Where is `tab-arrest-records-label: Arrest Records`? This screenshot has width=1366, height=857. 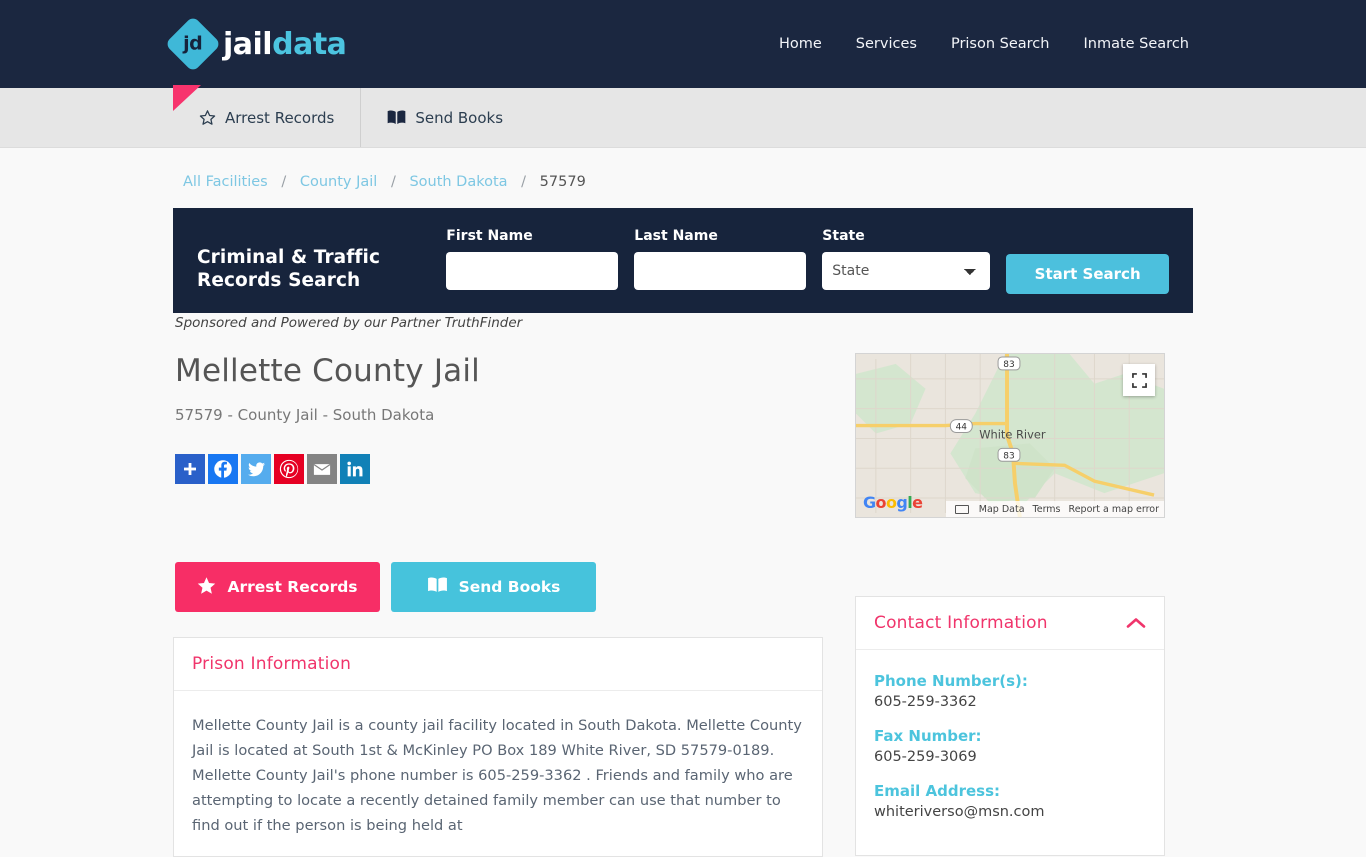 tab-arrest-records-label: Arrest Records is located at coordinates (280, 117).